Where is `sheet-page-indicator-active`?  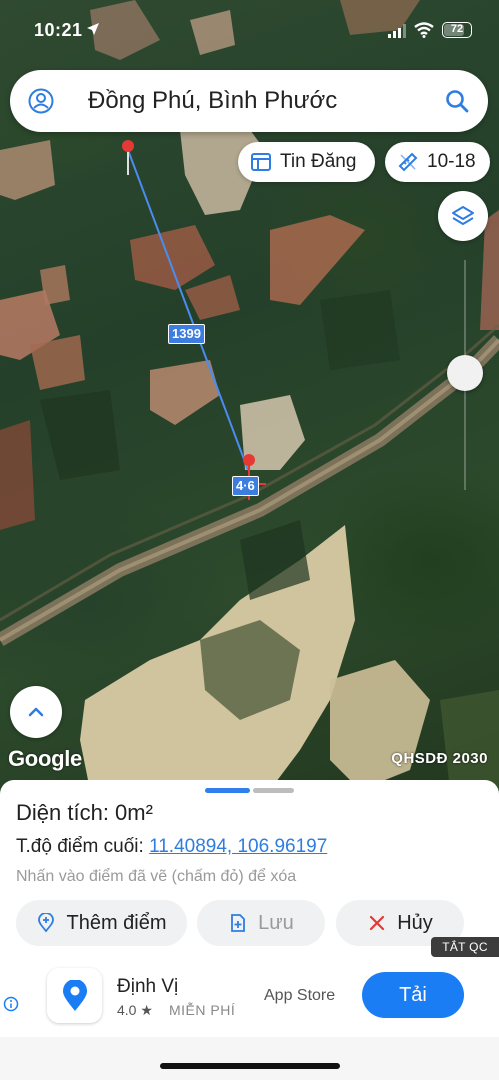 sheet-page-indicator-active is located at coordinates (227, 790).